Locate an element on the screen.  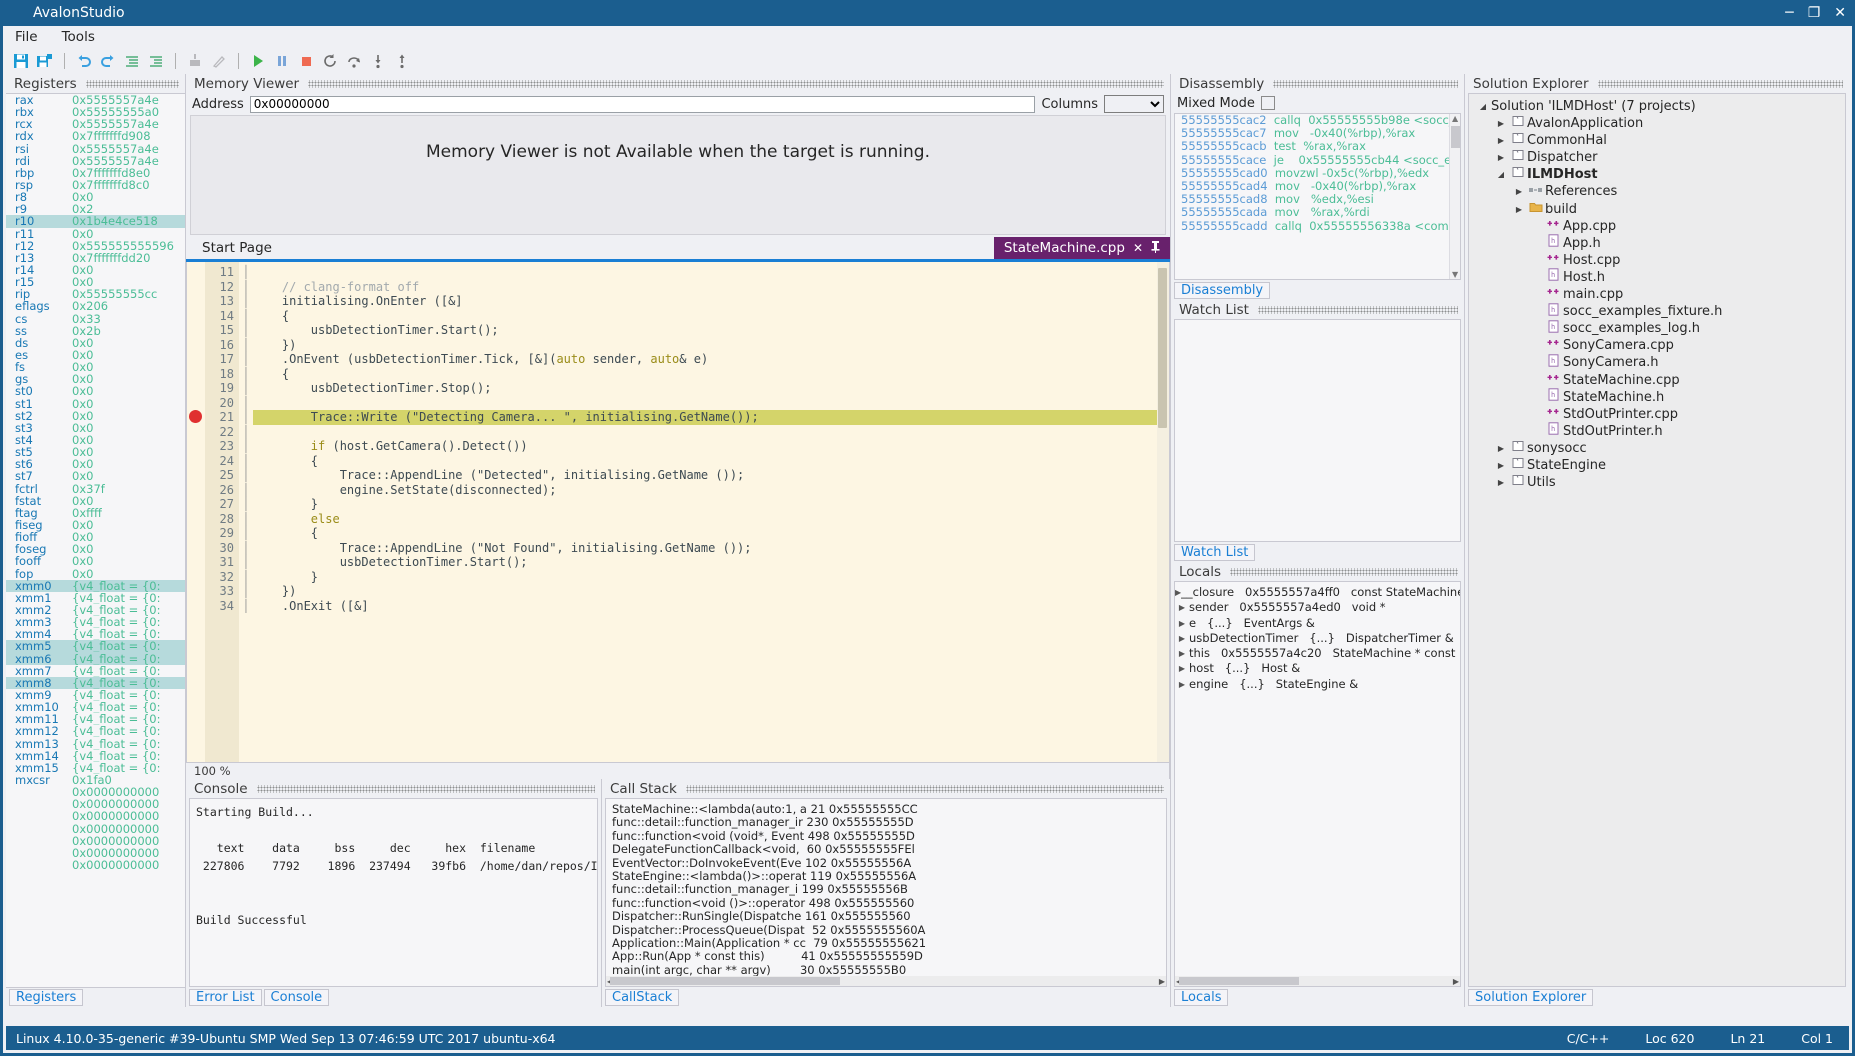
register-row: st7 0x0 is located at coordinates (95, 476).